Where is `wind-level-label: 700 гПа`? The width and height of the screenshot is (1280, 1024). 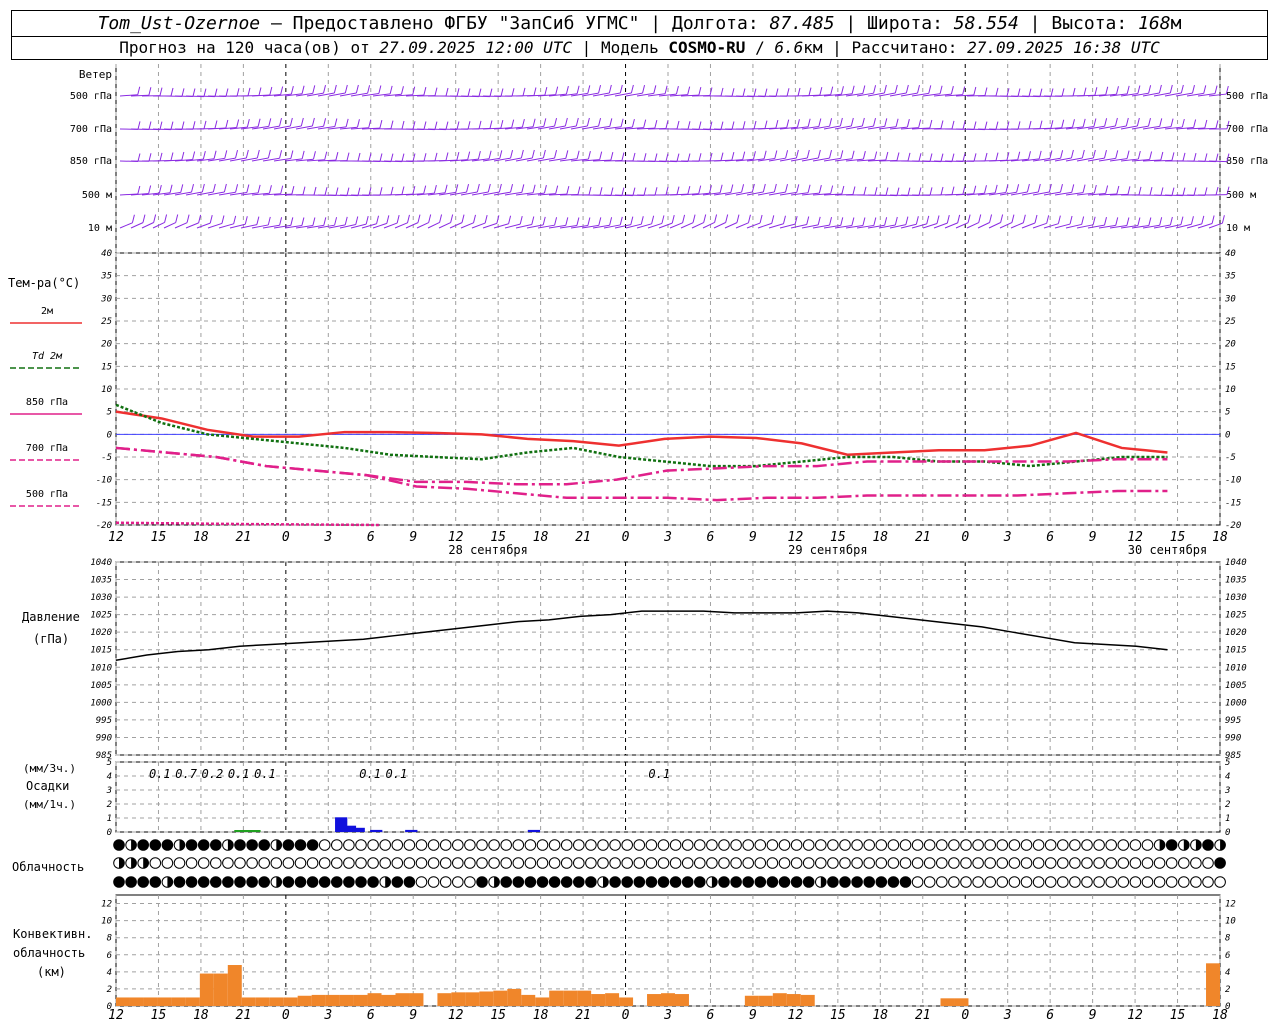
wind-level-label: 700 гПа is located at coordinates (91, 129).